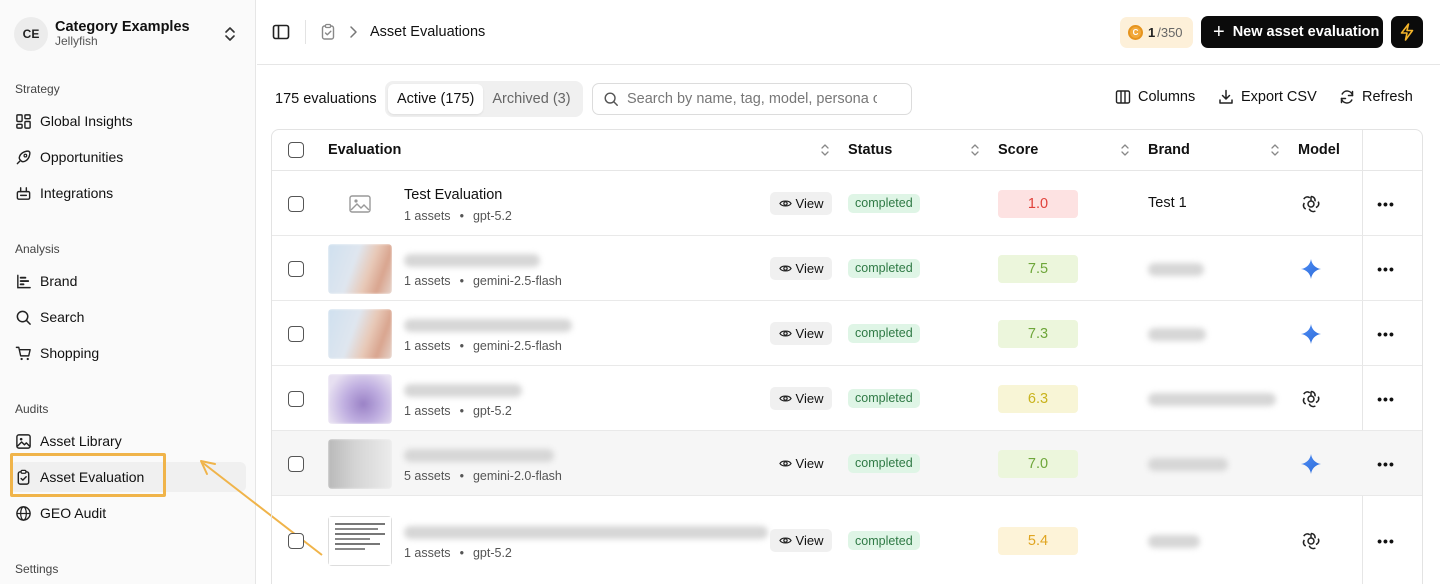 The width and height of the screenshot is (1440, 584). Describe the element at coordinates (453, 195) in the screenshot. I see `evaluation-name: Test Evaluation` at that location.